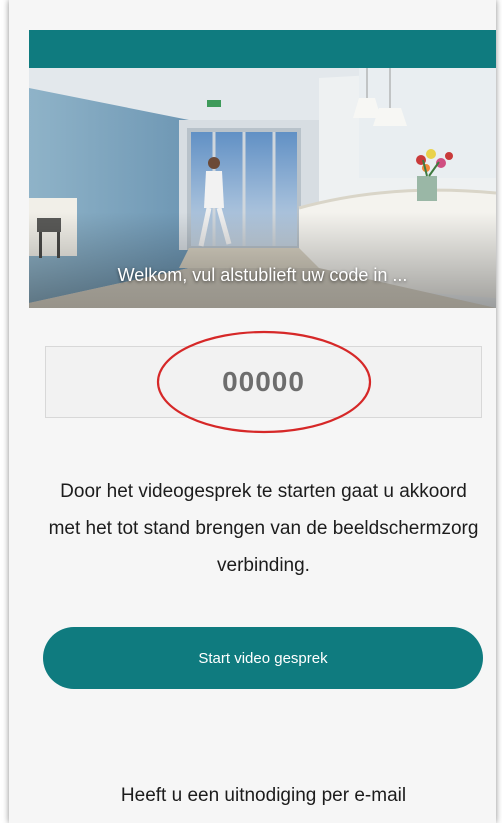  What do you see at coordinates (263, 795) in the screenshot?
I see `invitation-text: Heeft u een uitnodiging per e-mail` at bounding box center [263, 795].